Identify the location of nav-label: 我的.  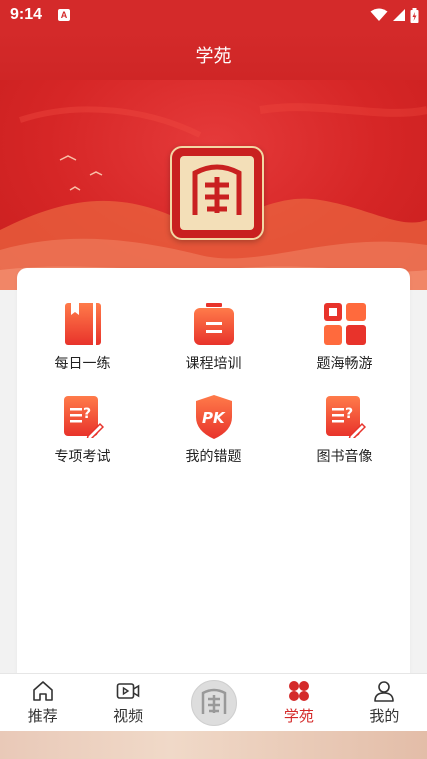
(384, 716).